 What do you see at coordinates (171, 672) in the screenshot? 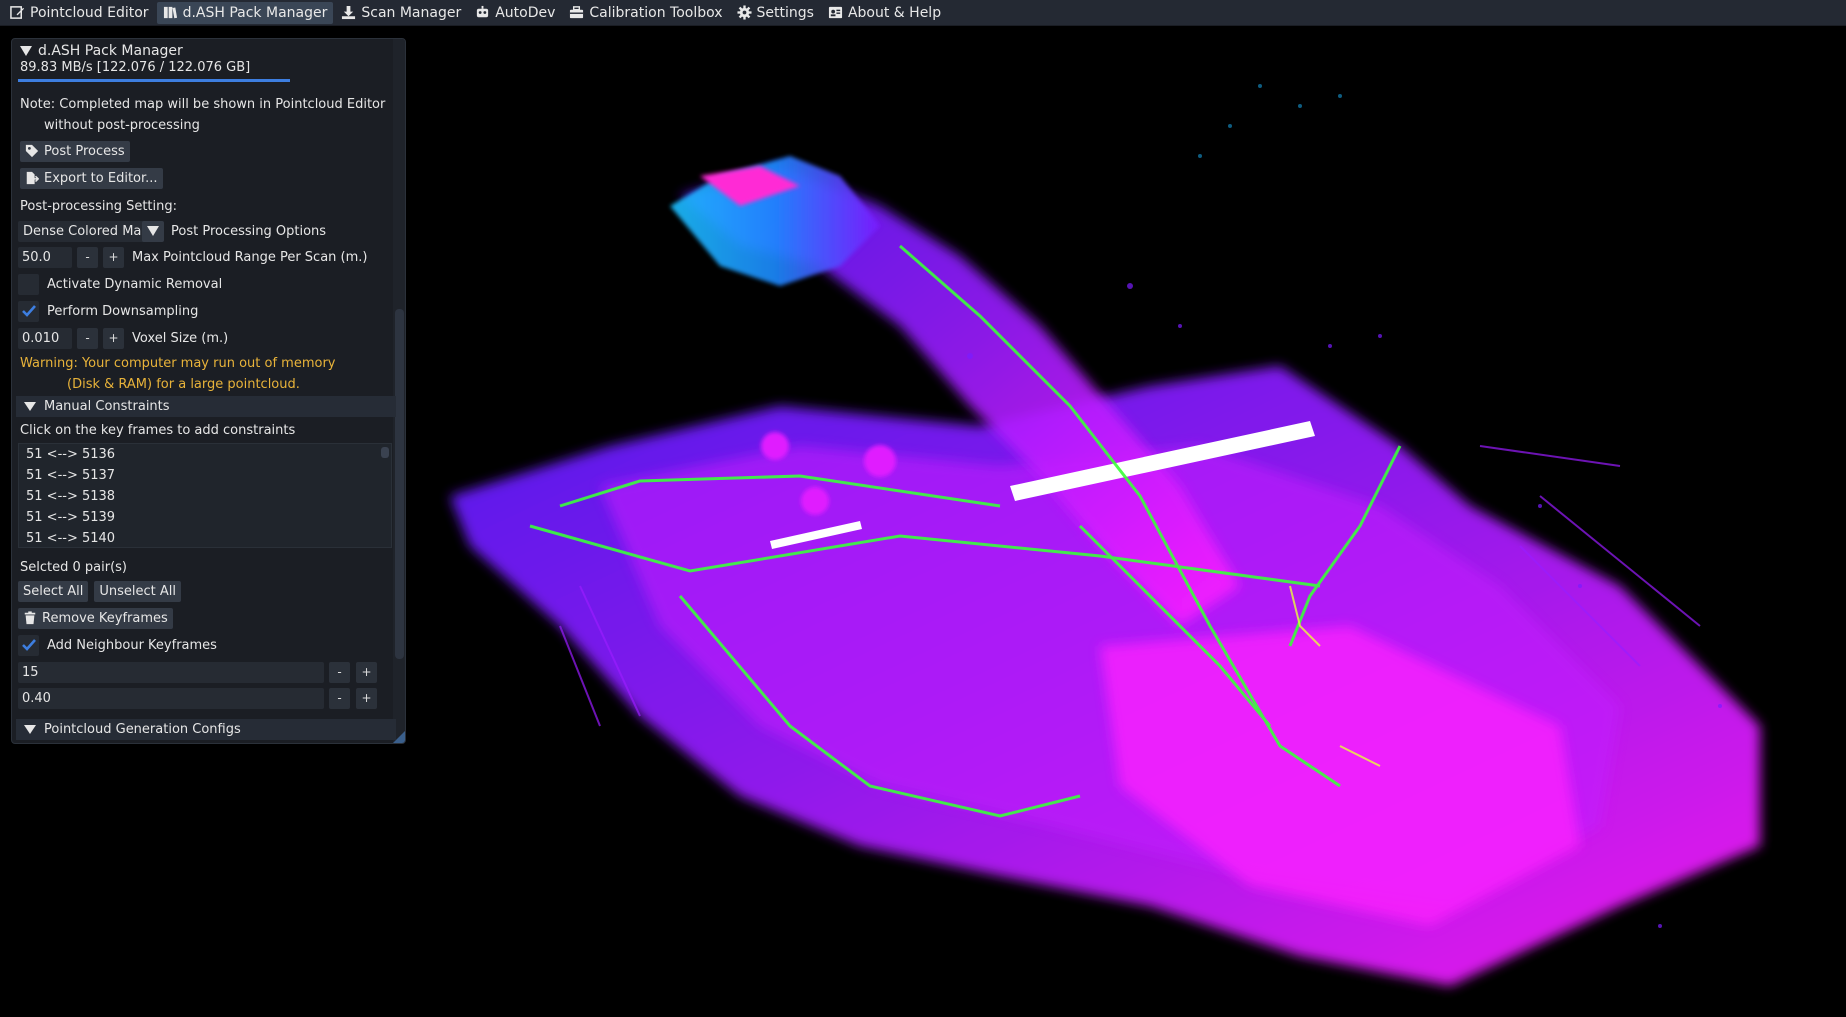
I see `neighbour-count-input: 15` at bounding box center [171, 672].